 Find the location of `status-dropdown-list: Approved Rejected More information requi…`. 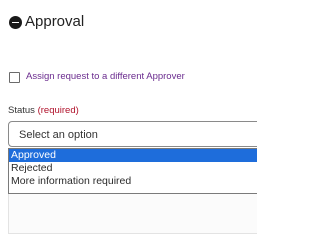

status-dropdown-list: Approved Rejected More information requi… is located at coordinates (132, 171).